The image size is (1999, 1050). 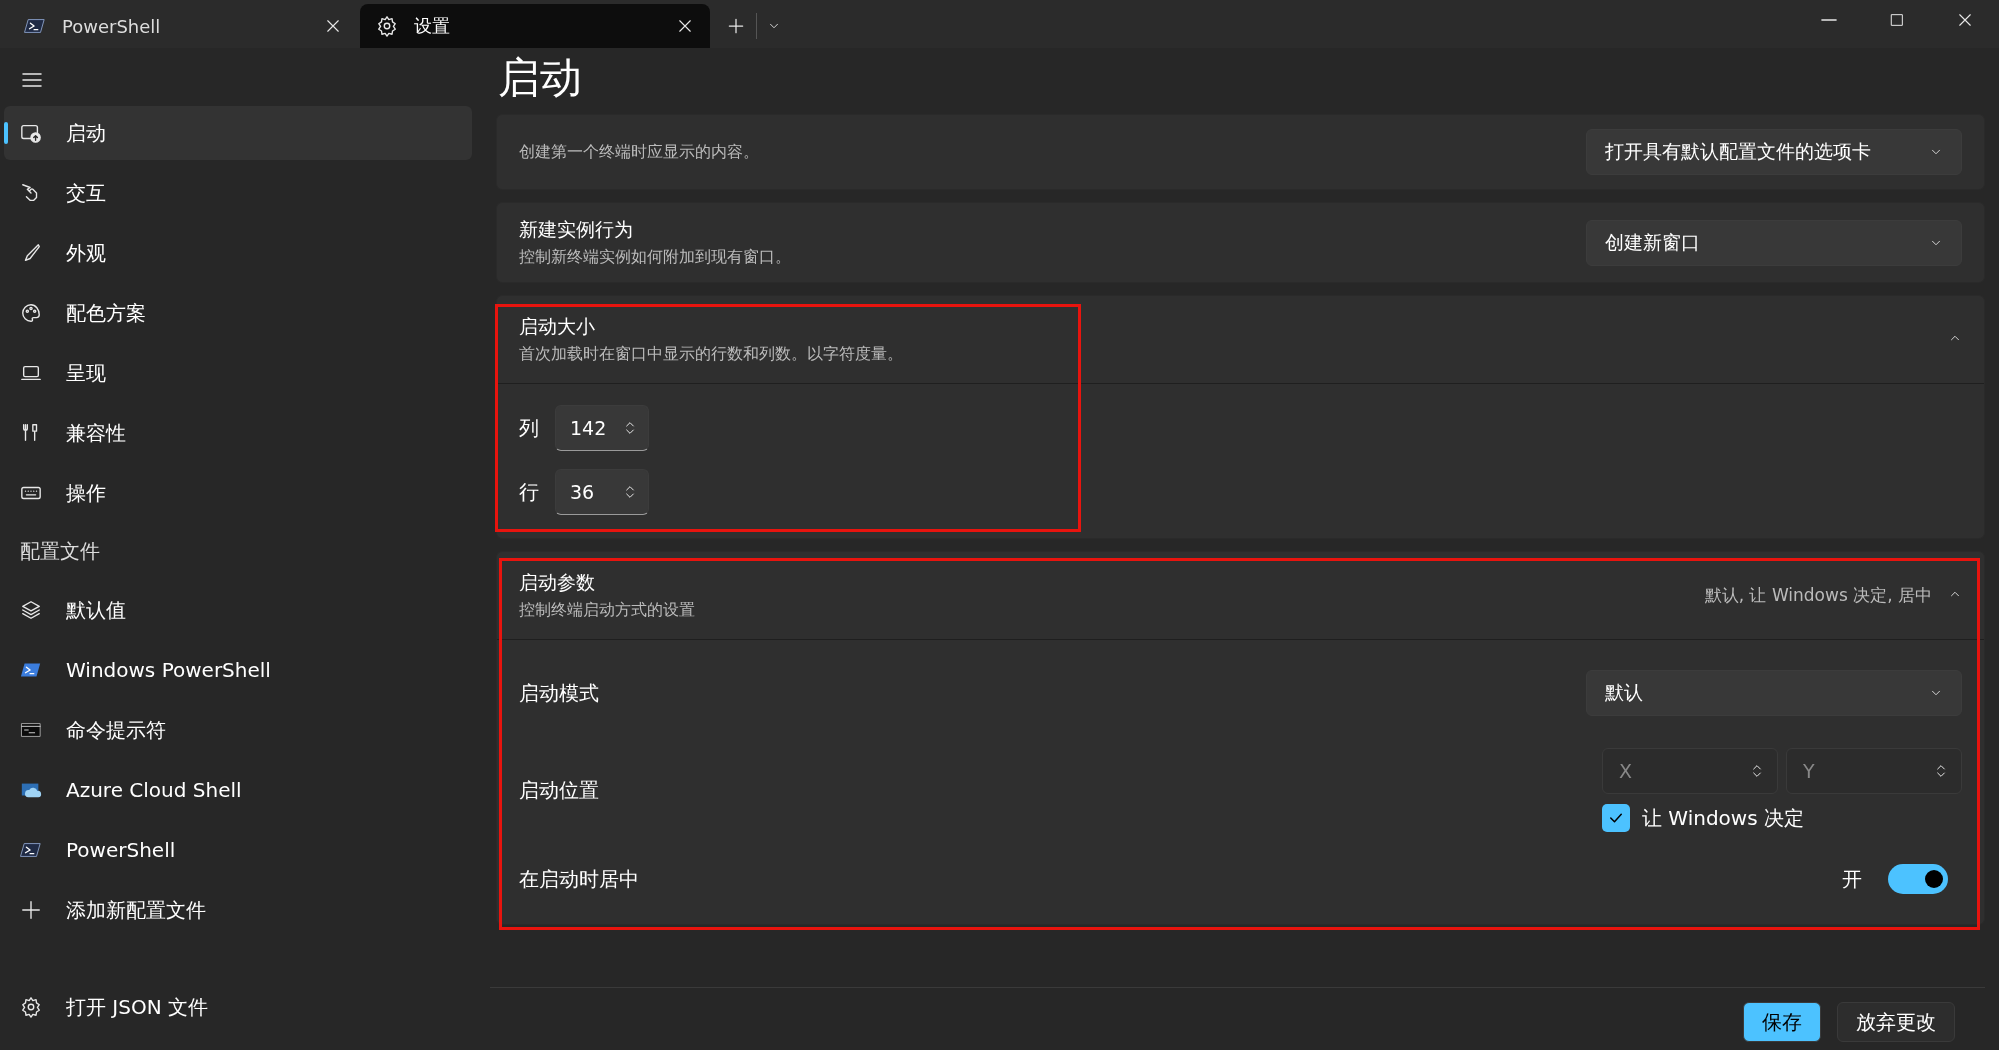 I want to click on number-box: Y, so click(x=1874, y=771).